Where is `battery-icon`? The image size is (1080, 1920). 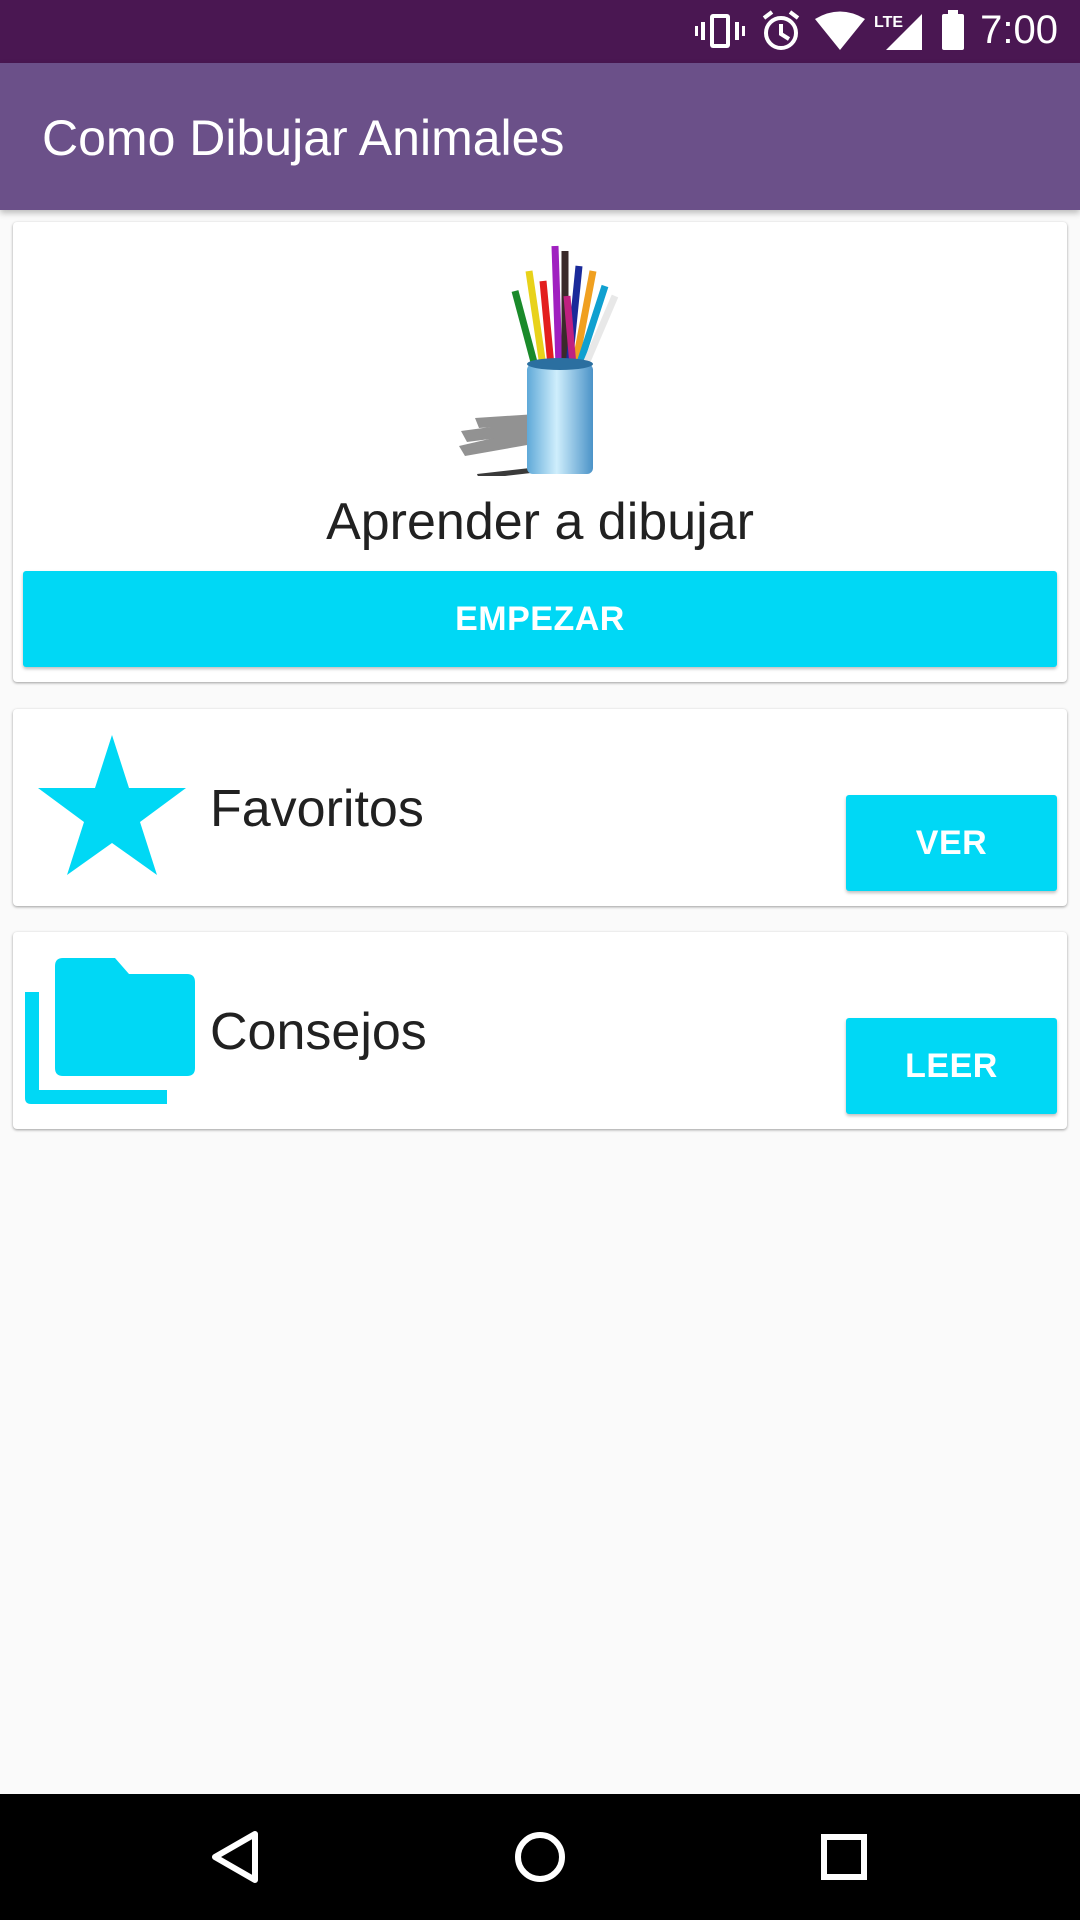
battery-icon is located at coordinates (953, 30).